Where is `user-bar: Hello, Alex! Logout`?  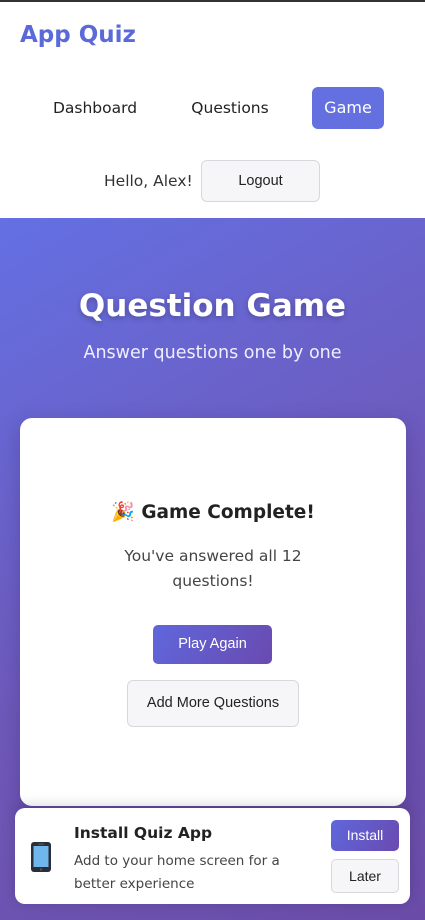 user-bar: Hello, Alex! Logout is located at coordinates (212, 181).